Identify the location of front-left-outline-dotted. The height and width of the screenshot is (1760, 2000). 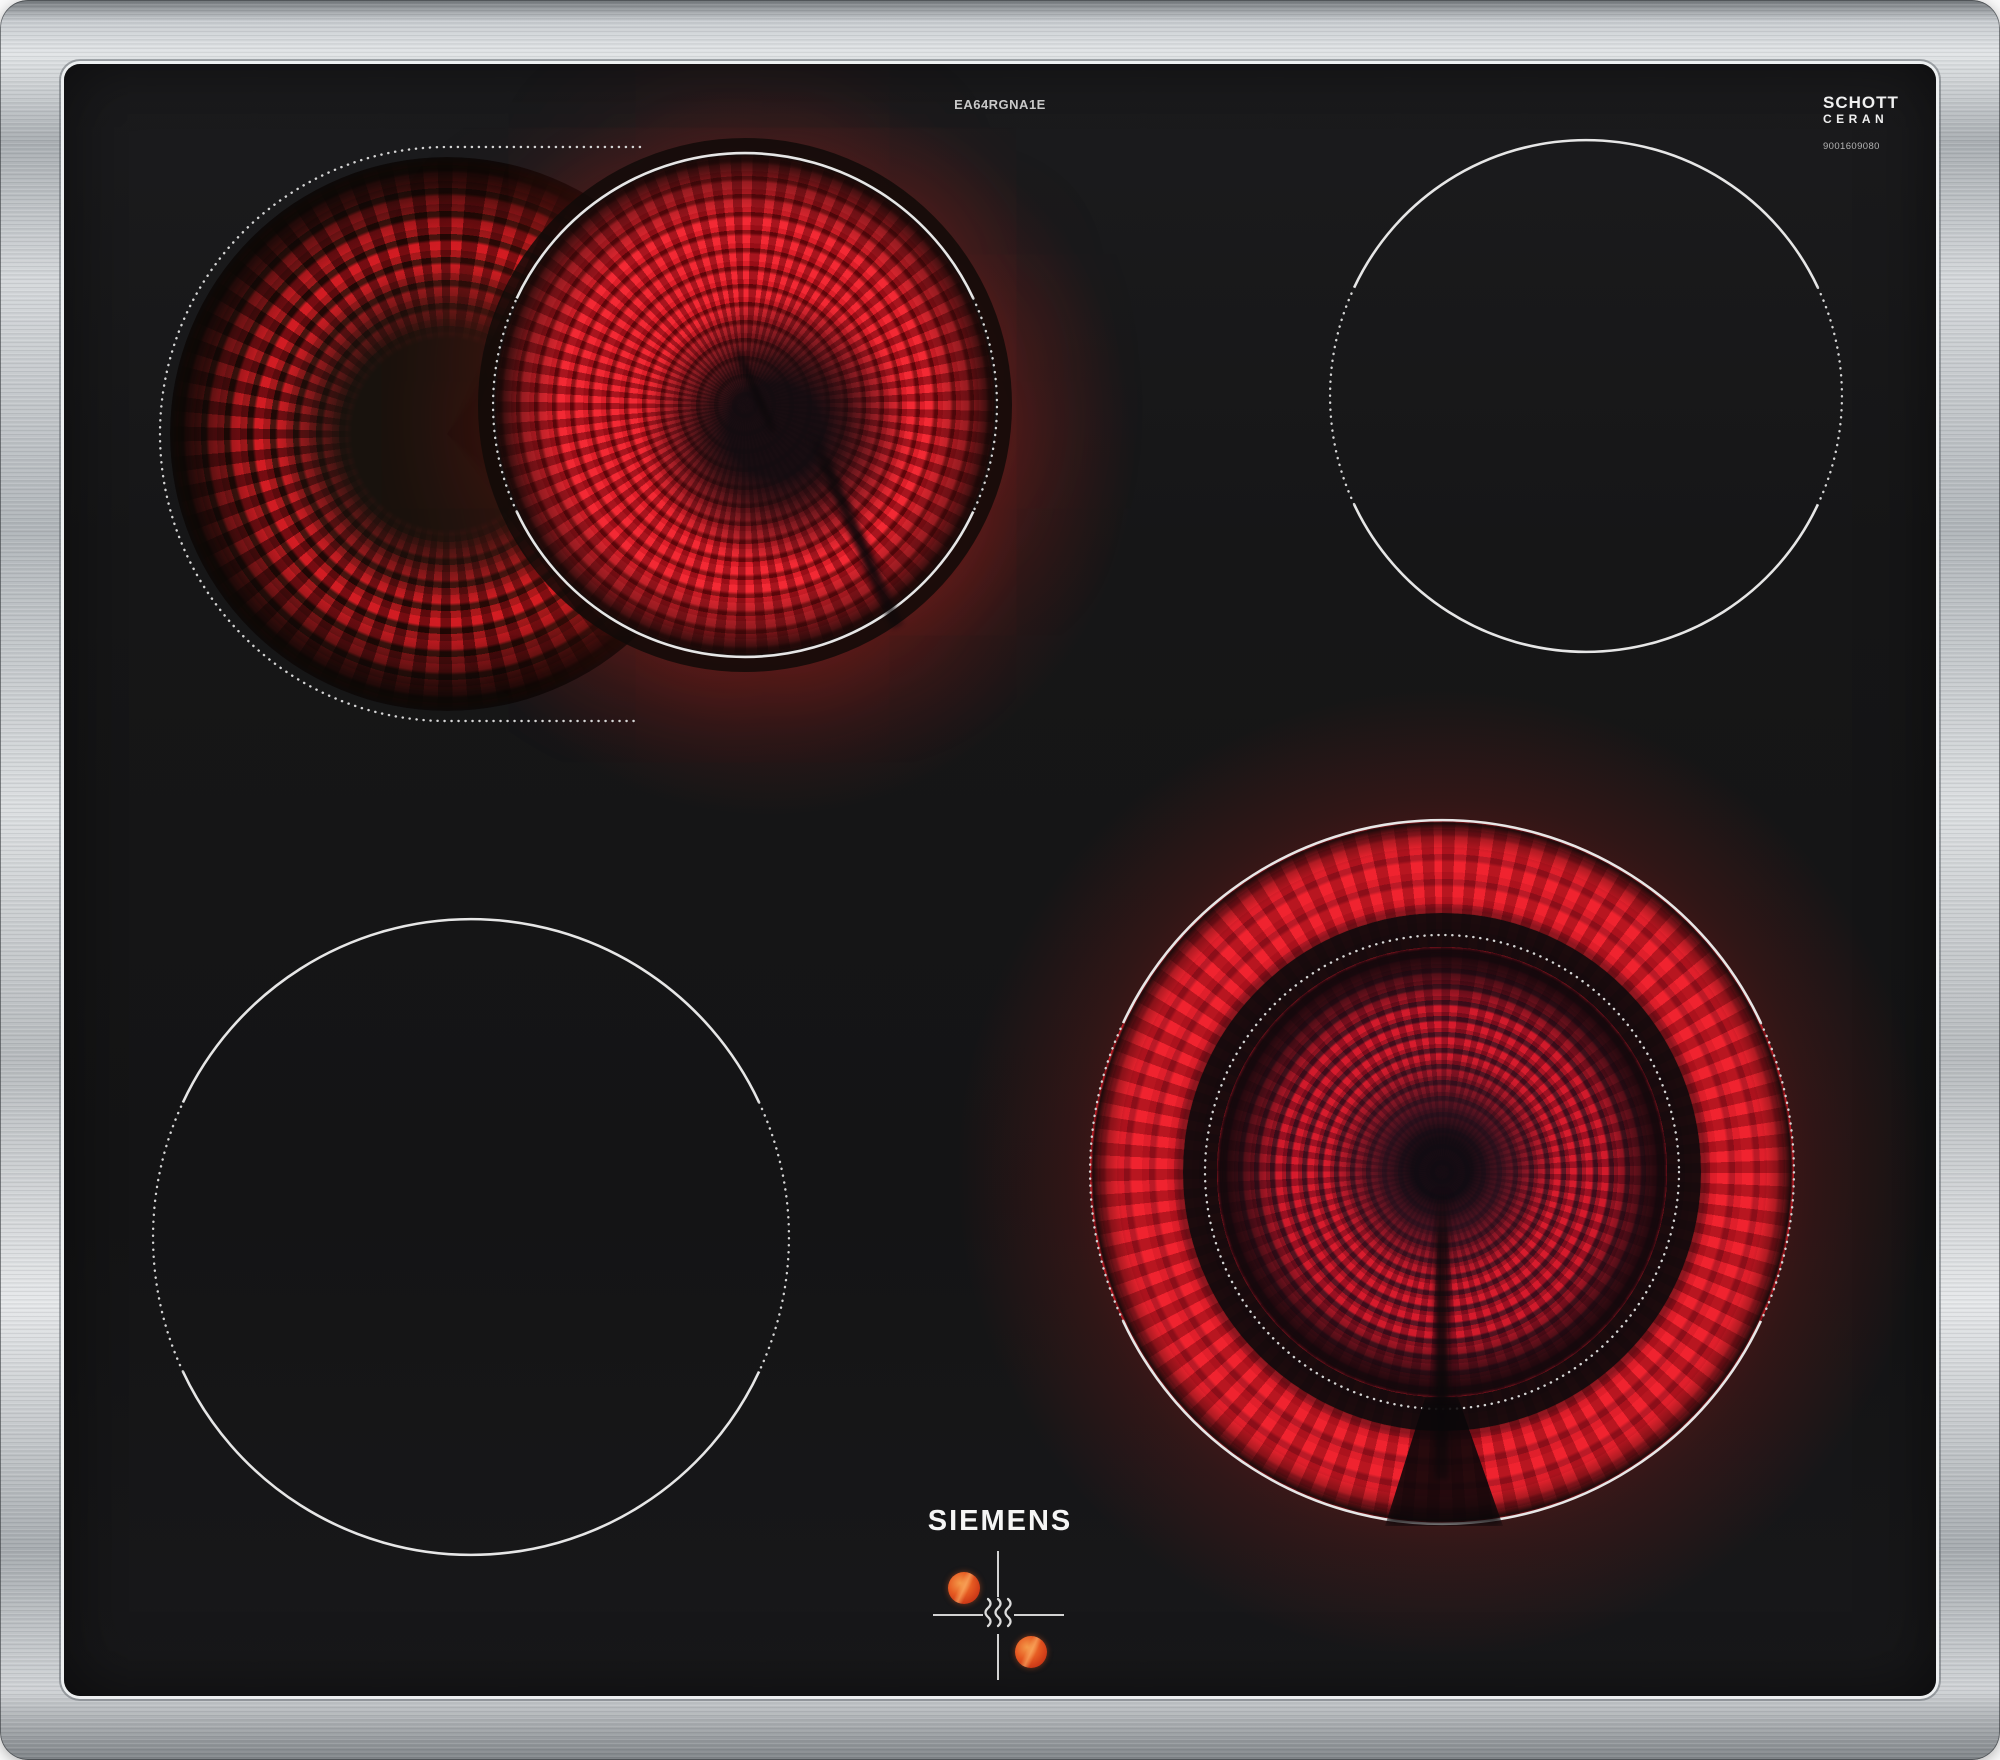
(471, 1237).